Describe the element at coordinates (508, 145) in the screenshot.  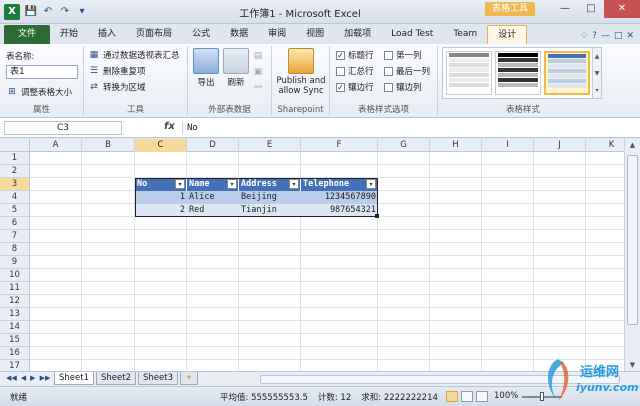
I see `column-header-i: I` at that location.